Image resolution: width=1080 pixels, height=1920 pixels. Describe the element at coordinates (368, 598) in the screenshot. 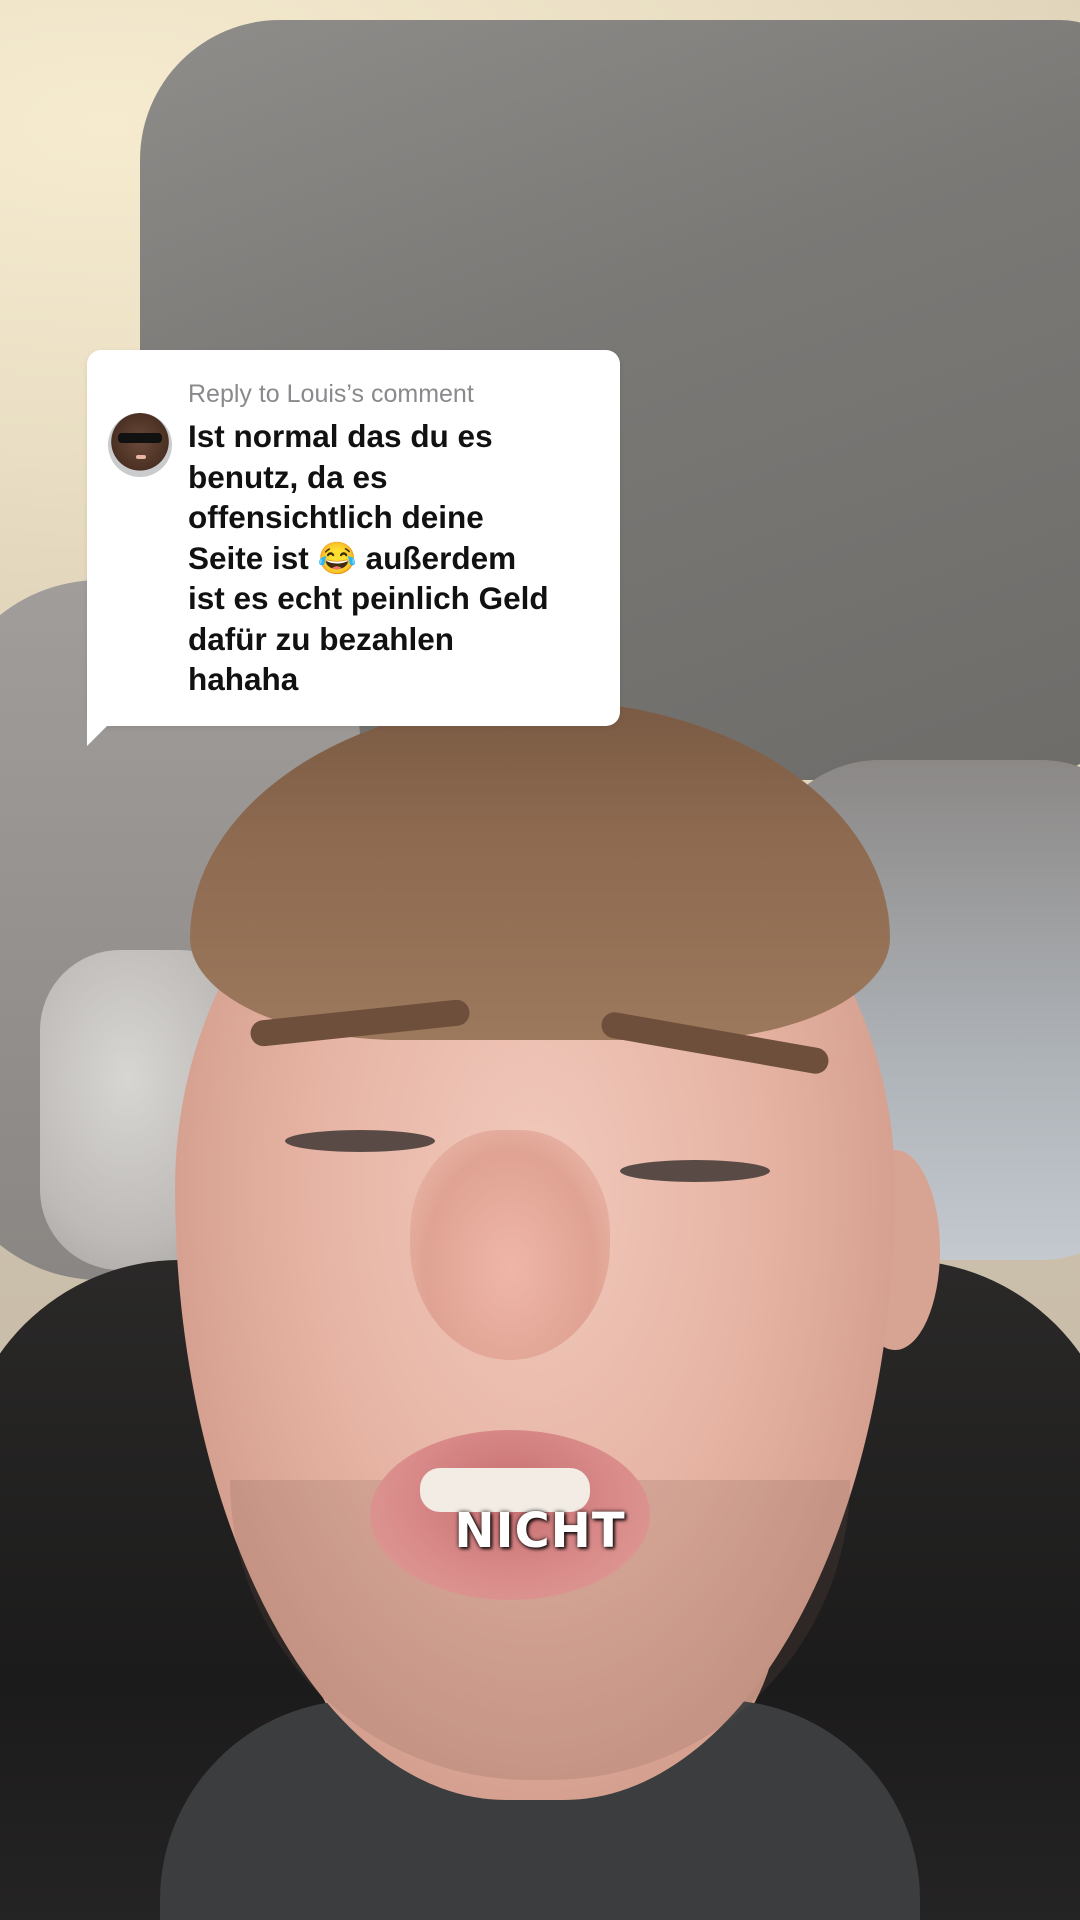

I see `comment-line: ist es echt peinlich Geld` at that location.